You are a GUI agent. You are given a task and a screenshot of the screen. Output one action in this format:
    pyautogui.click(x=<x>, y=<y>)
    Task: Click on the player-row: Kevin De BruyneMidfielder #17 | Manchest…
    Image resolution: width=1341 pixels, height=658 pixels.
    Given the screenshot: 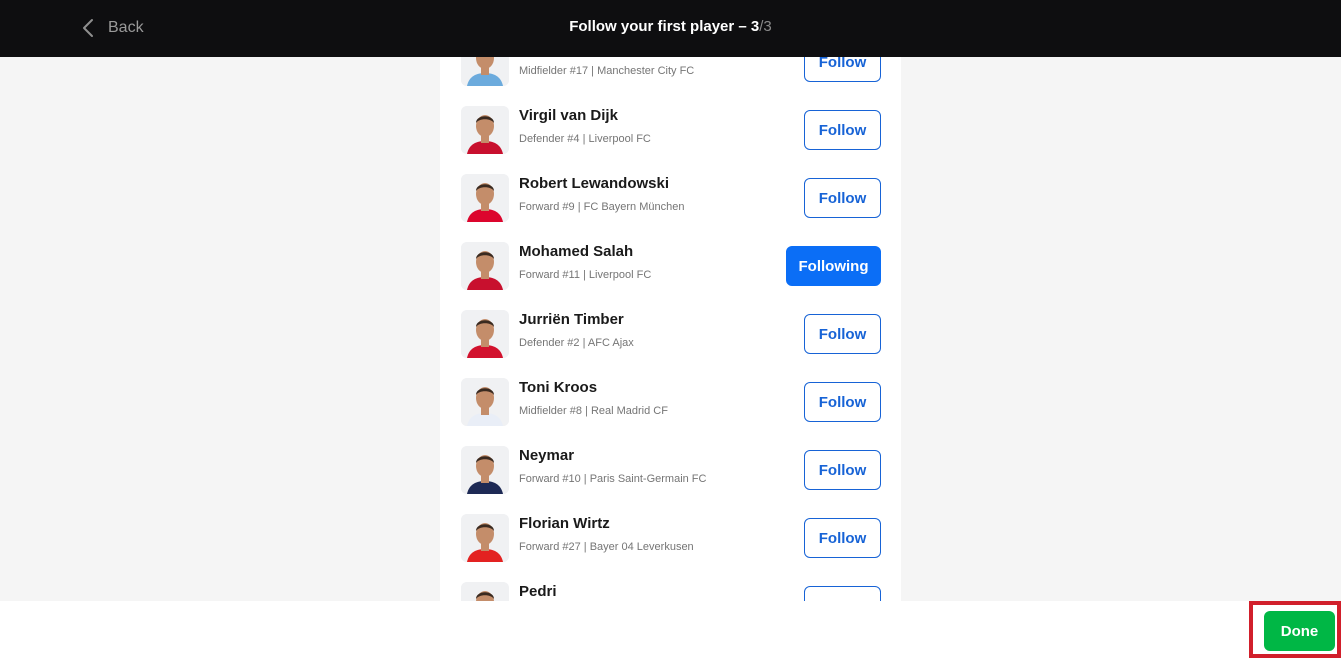 What is the action you would take?
    pyautogui.click(x=670, y=75)
    